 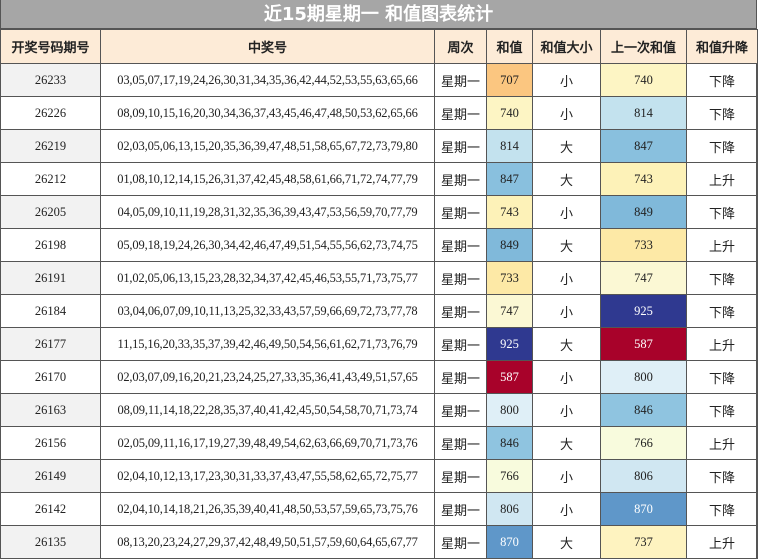 What do you see at coordinates (643, 377) in the screenshot?
I see `prev-sum-cell: 800` at bounding box center [643, 377].